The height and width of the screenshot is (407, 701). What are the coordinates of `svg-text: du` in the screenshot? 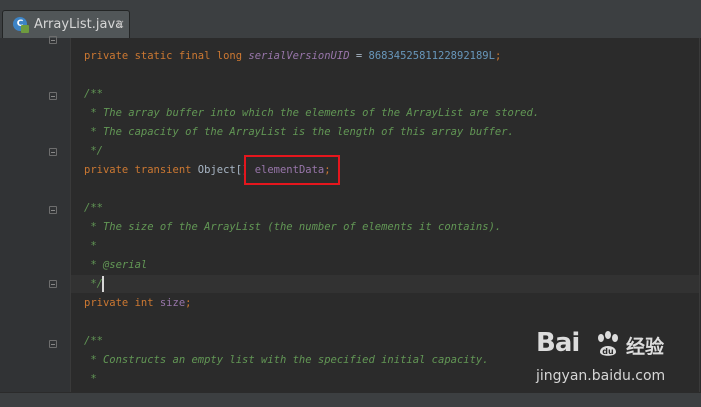 It's located at (608, 351).